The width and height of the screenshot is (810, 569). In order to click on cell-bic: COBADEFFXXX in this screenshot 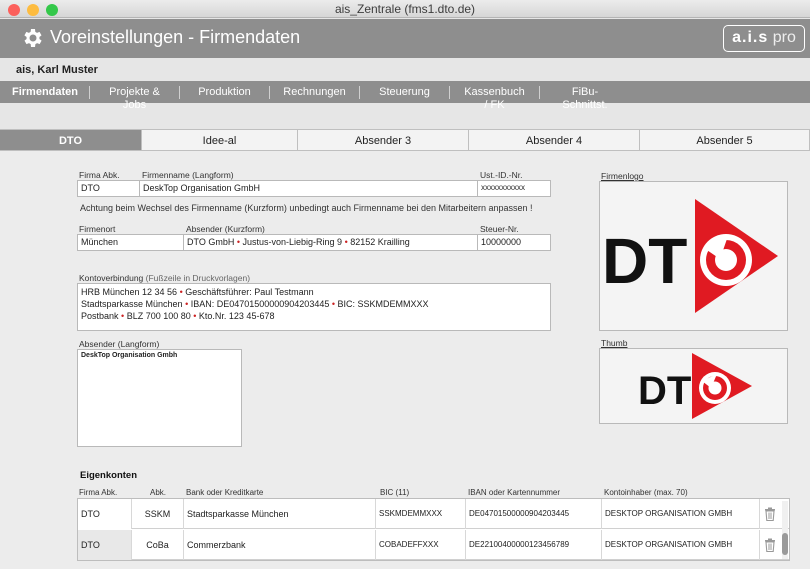, I will do `click(421, 545)`.